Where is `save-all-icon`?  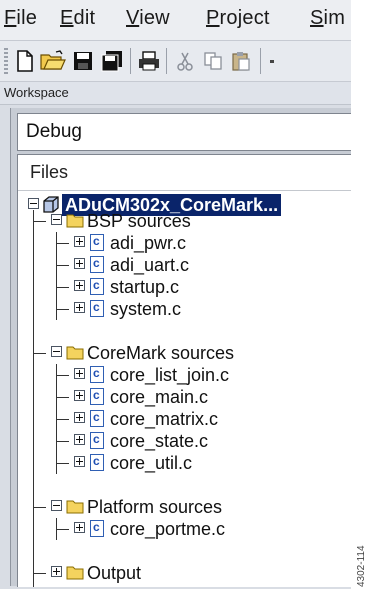
save-all-icon is located at coordinates (112, 61).